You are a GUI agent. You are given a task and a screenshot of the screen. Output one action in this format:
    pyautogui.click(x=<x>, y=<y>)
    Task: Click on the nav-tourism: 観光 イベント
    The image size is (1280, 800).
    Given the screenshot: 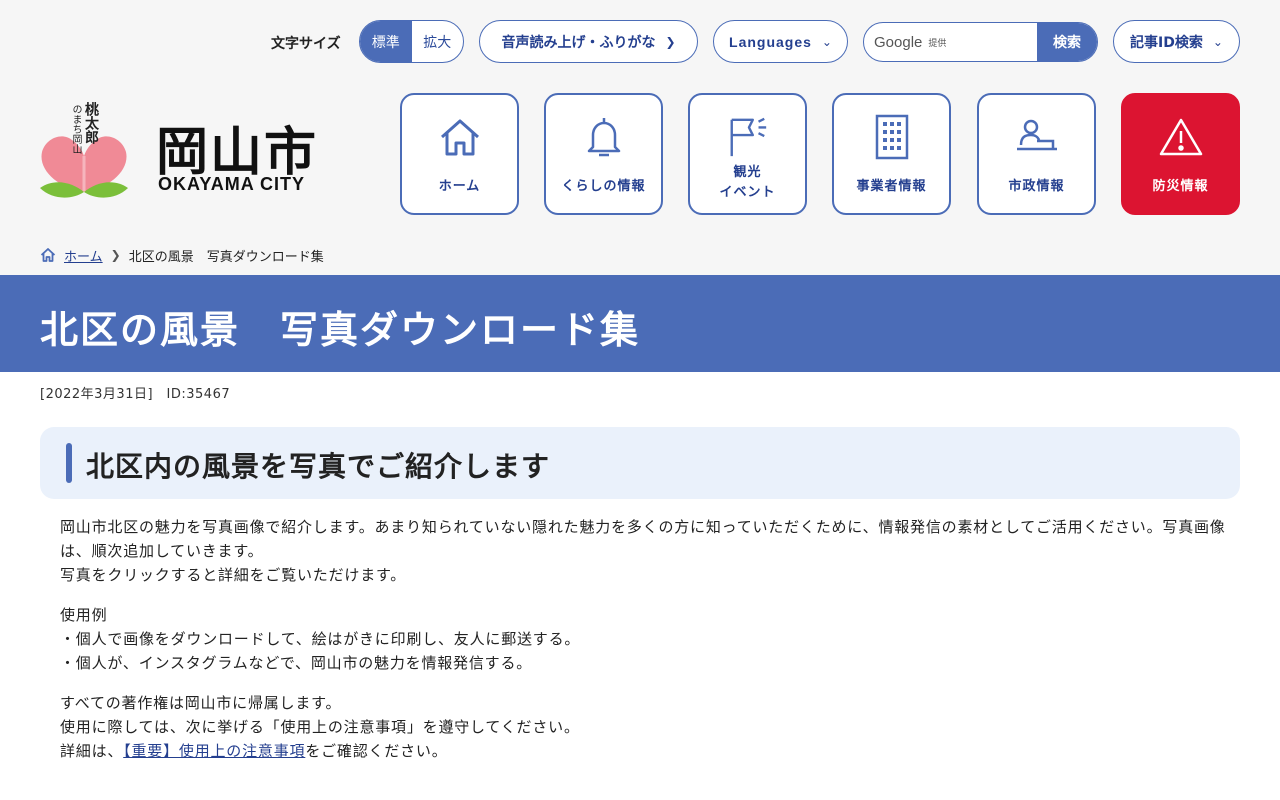 What is the action you would take?
    pyautogui.click(x=747, y=154)
    